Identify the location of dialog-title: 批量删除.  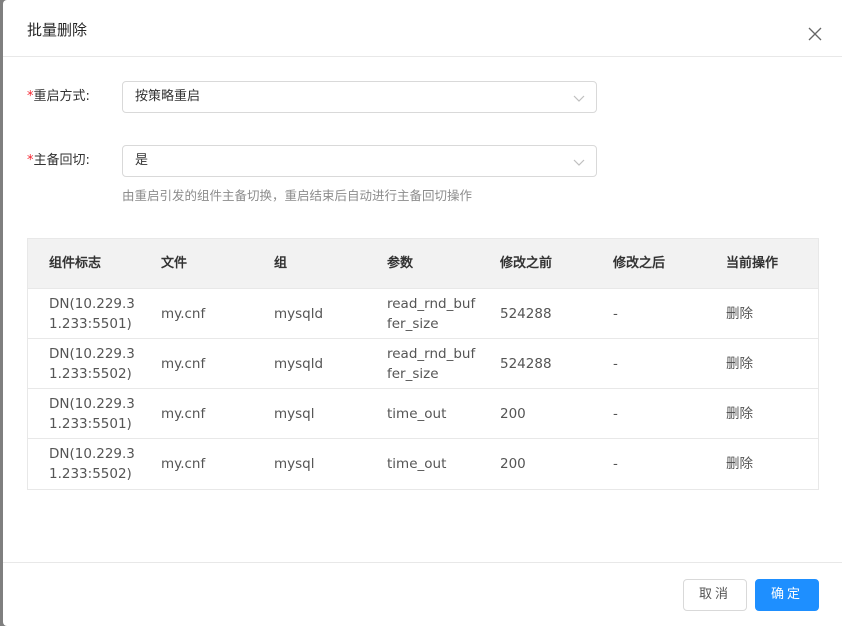
(57, 30).